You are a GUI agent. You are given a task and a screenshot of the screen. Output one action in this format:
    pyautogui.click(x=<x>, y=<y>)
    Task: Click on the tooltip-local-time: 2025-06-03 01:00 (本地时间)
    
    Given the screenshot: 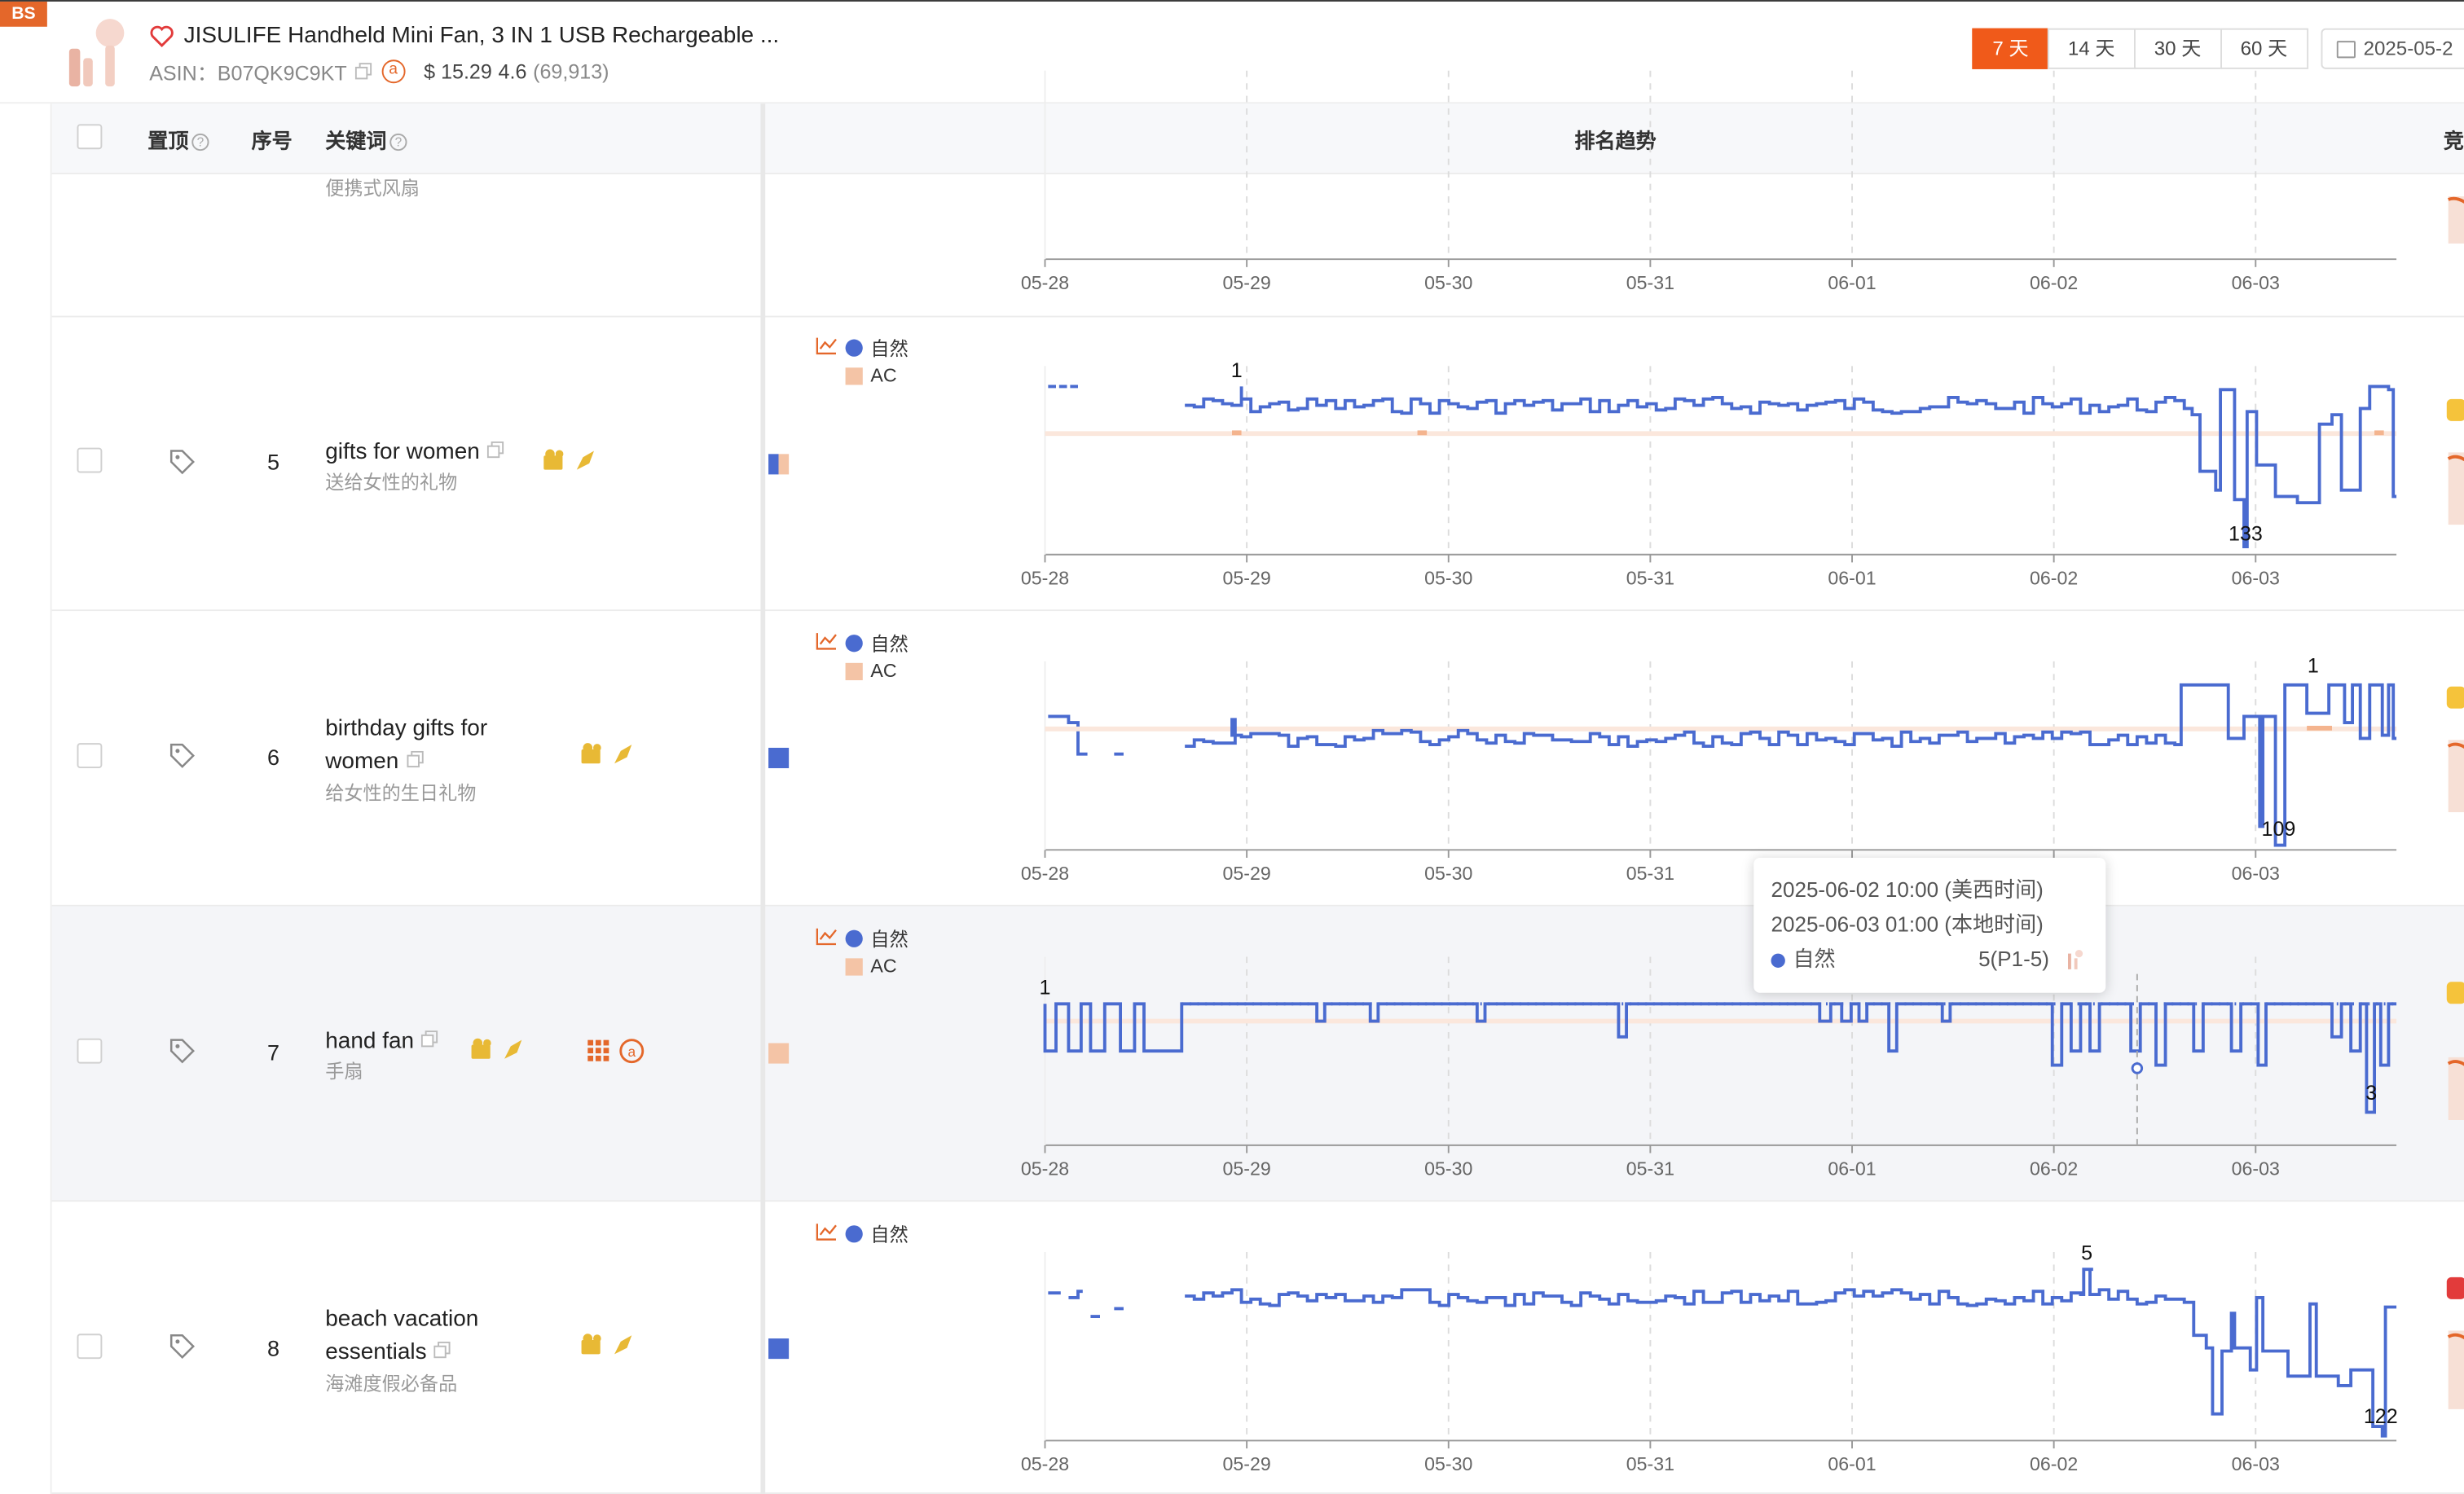 What is the action you would take?
    pyautogui.click(x=1907, y=924)
    